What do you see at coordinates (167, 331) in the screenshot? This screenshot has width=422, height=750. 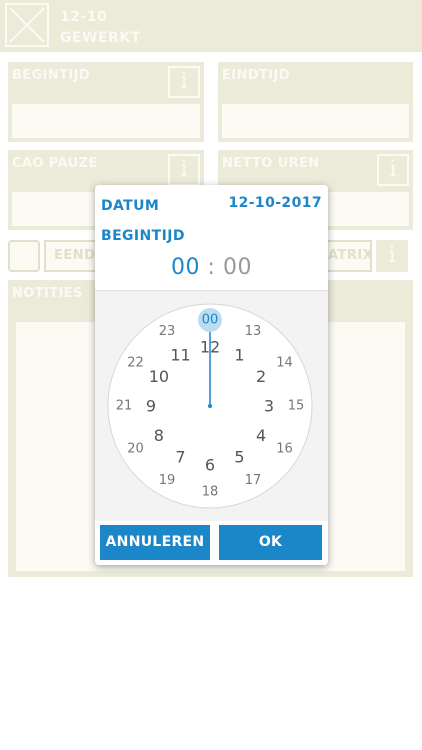 I see `outer-hour-23: 23` at bounding box center [167, 331].